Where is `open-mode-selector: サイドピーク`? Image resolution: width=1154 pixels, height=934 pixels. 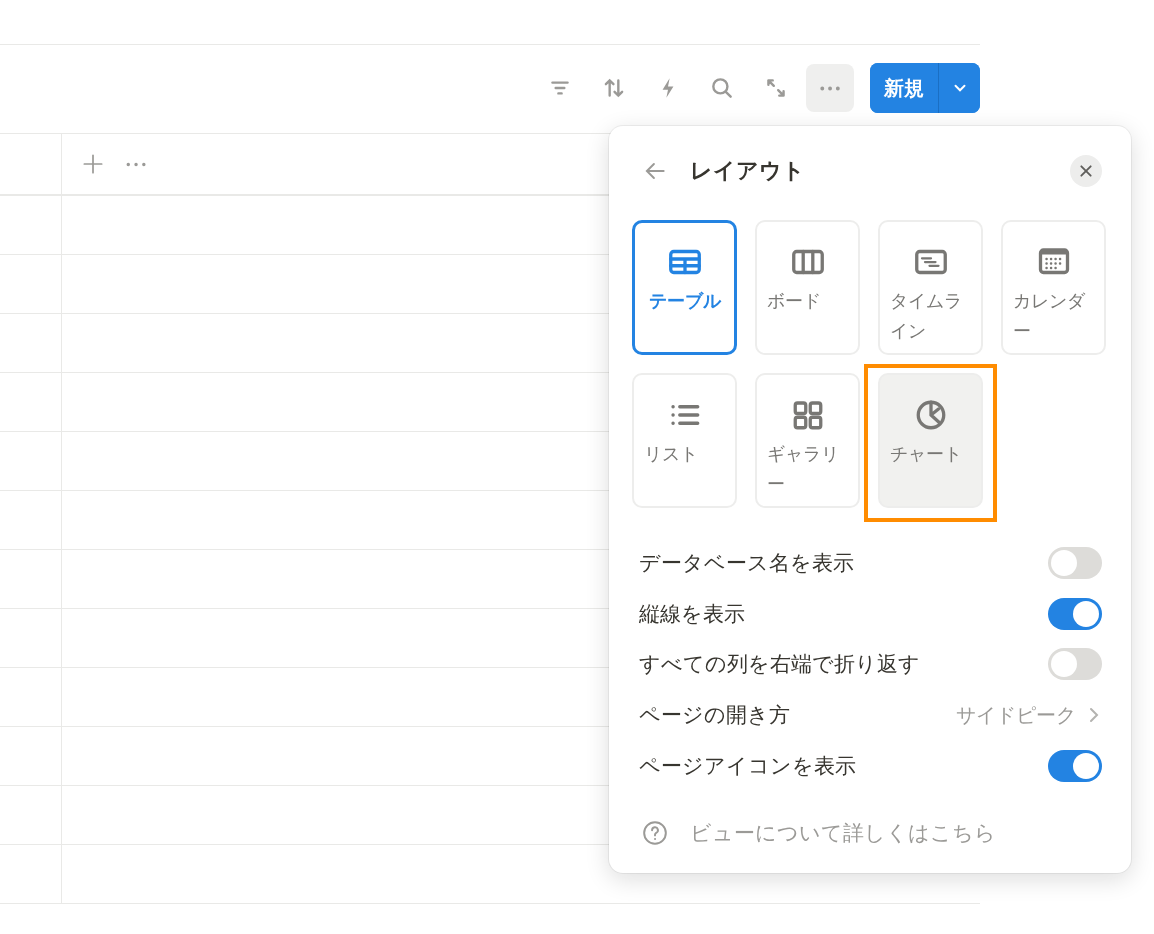 open-mode-selector: サイドピーク is located at coordinates (1029, 715).